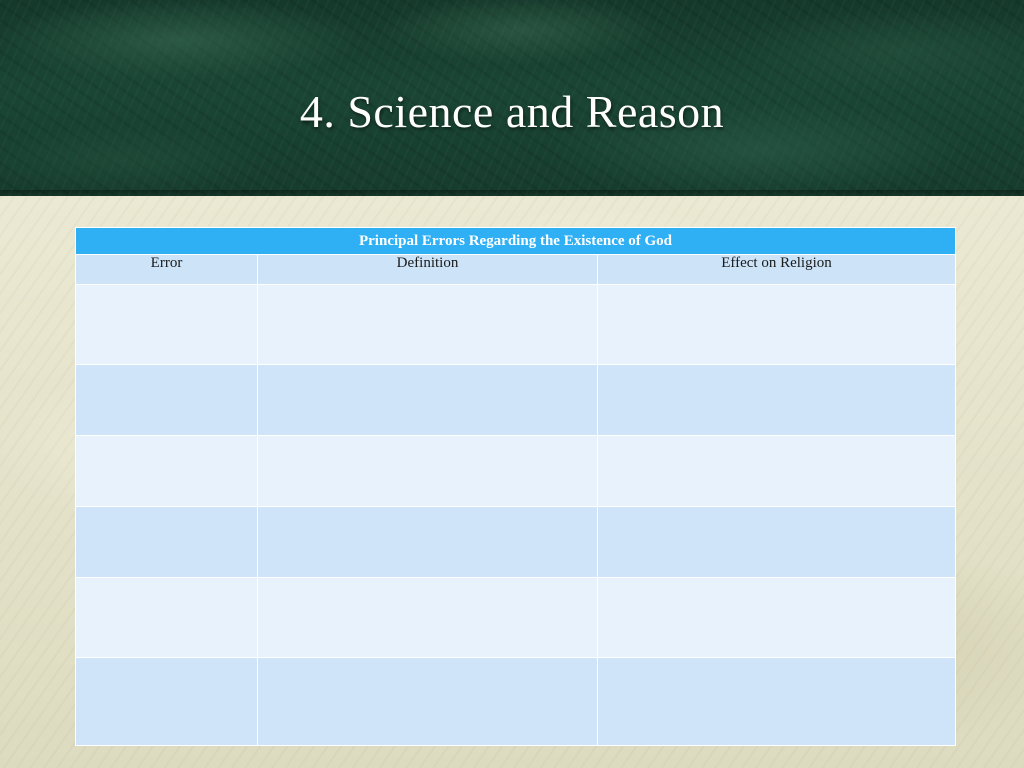 This screenshot has width=1024, height=768. Describe the element at coordinates (512, 111) in the screenshot. I see `slide-title: 4. Science and Reason` at that location.